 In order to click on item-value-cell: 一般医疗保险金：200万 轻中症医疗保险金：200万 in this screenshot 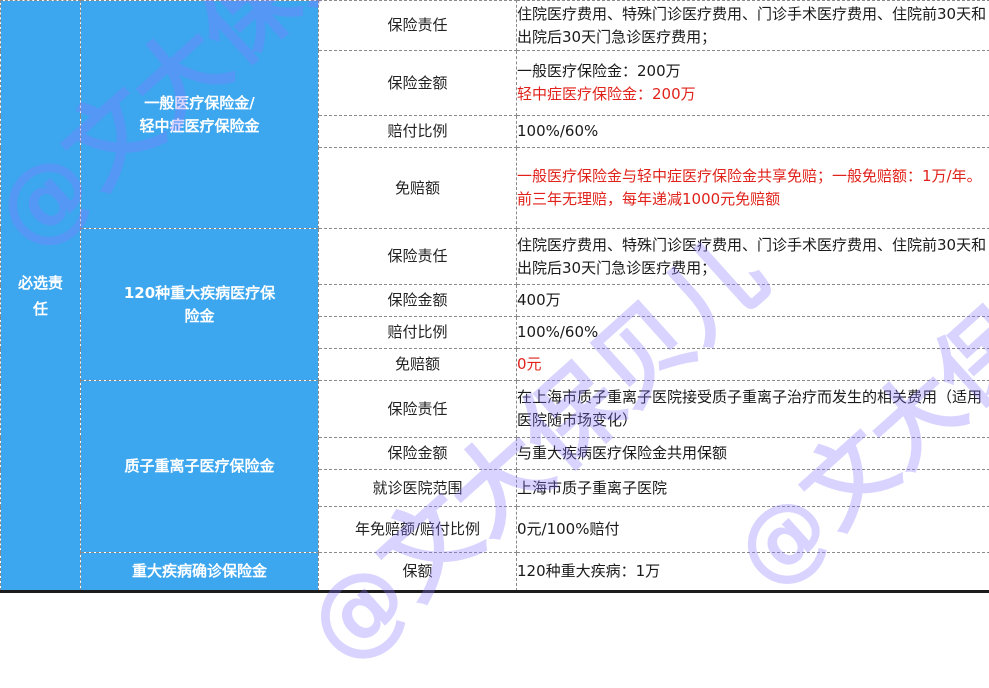, I will do `click(753, 83)`.